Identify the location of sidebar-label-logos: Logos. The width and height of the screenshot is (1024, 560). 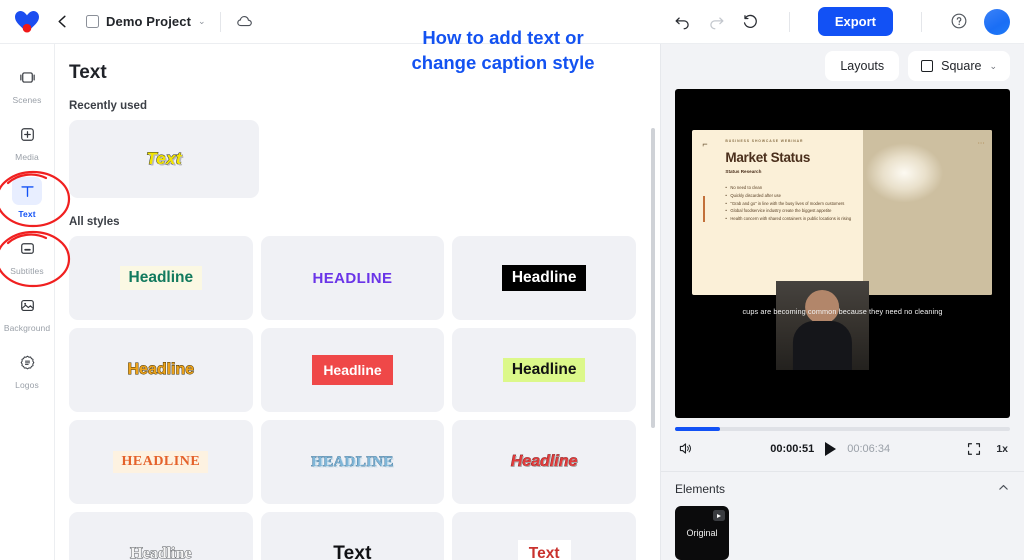
(27, 385).